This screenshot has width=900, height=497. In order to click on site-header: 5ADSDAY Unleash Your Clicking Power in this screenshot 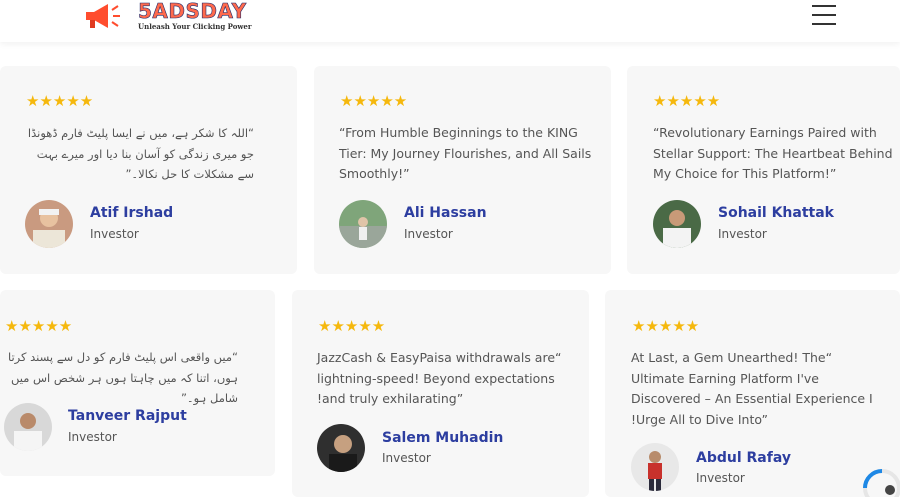, I will do `click(450, 21)`.